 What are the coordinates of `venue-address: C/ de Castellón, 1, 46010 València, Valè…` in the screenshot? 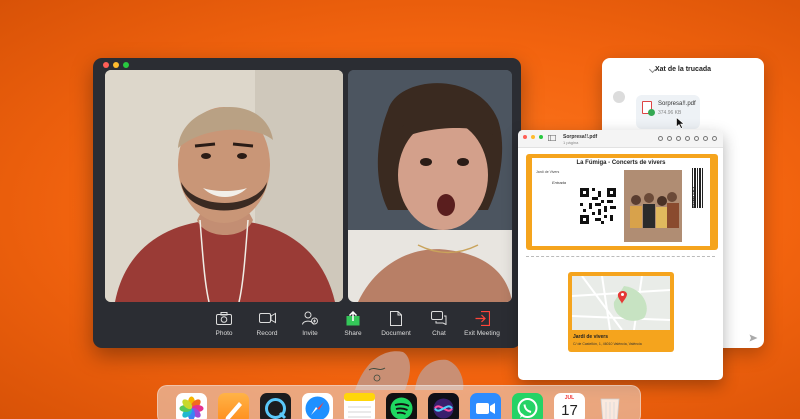 It's located at (607, 344).